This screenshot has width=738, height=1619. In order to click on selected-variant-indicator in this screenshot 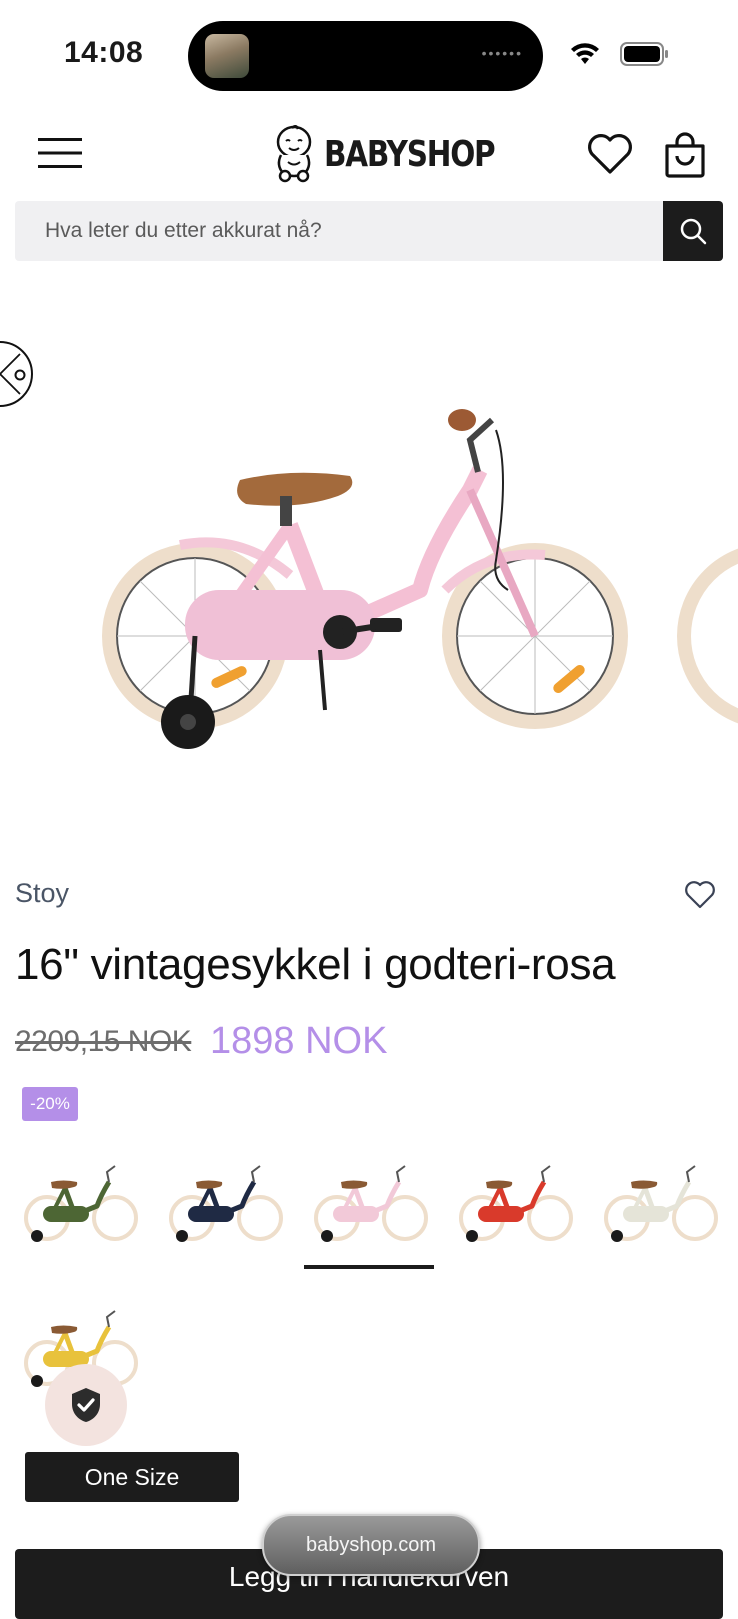, I will do `click(369, 1267)`.